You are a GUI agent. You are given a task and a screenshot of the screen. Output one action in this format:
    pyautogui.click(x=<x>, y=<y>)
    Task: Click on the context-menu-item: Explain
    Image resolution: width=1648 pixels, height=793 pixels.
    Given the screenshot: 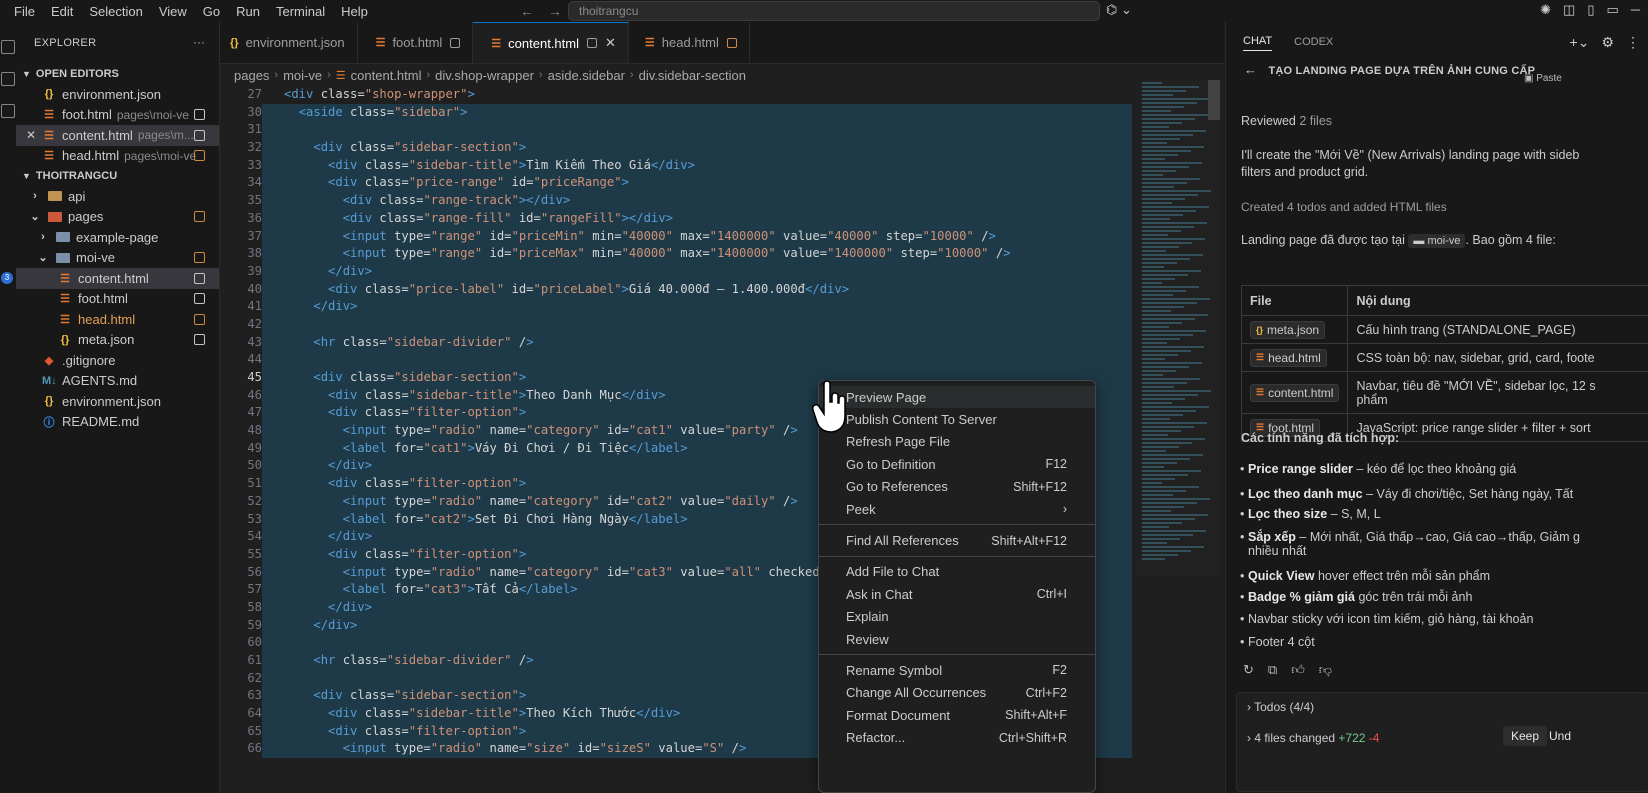 What is the action you would take?
    pyautogui.click(x=957, y=617)
    